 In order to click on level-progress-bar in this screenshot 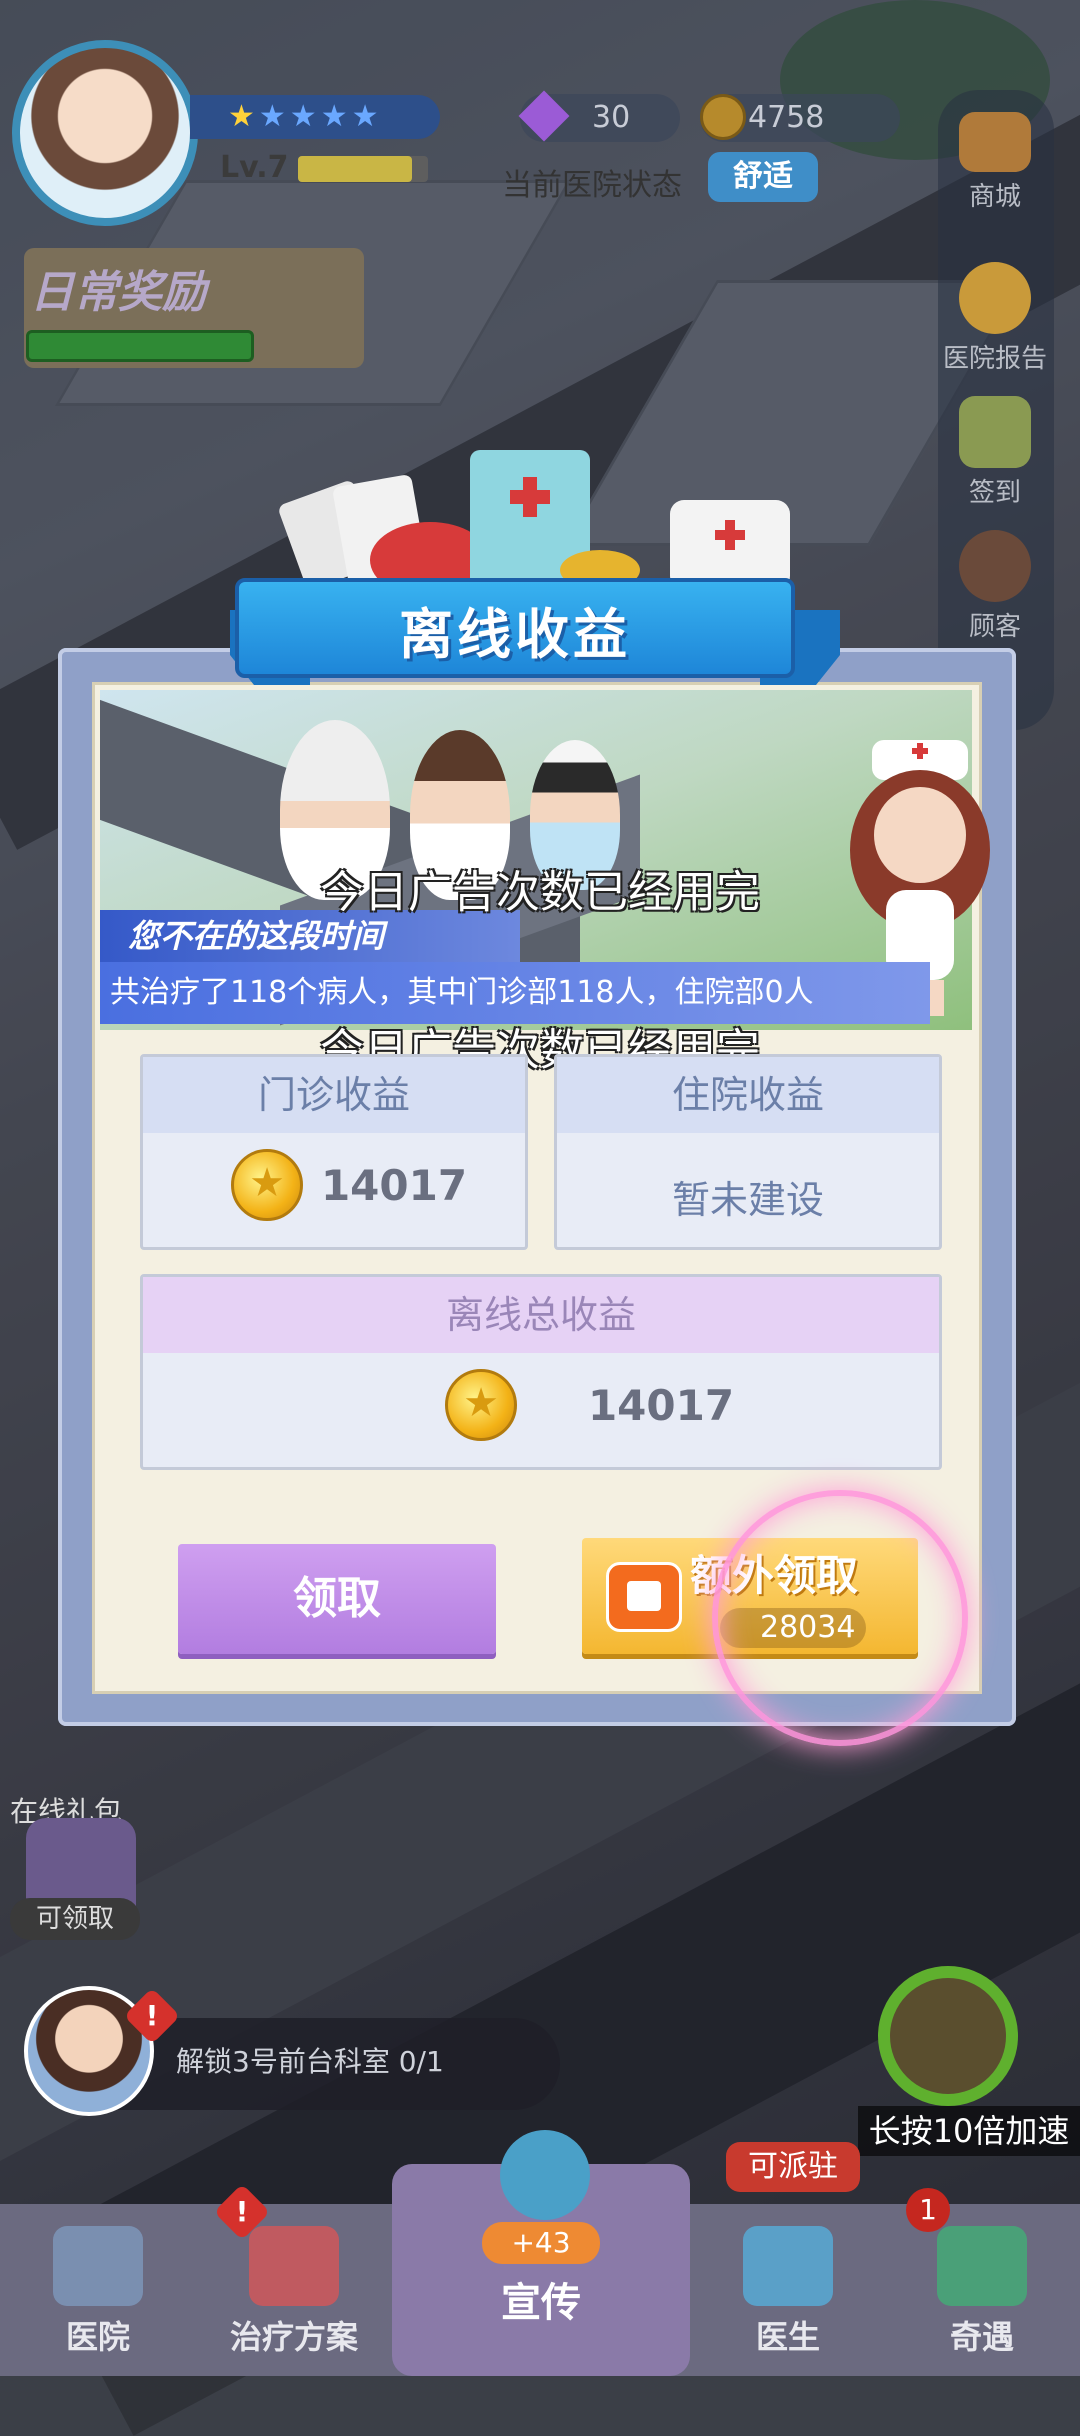, I will do `click(363, 169)`.